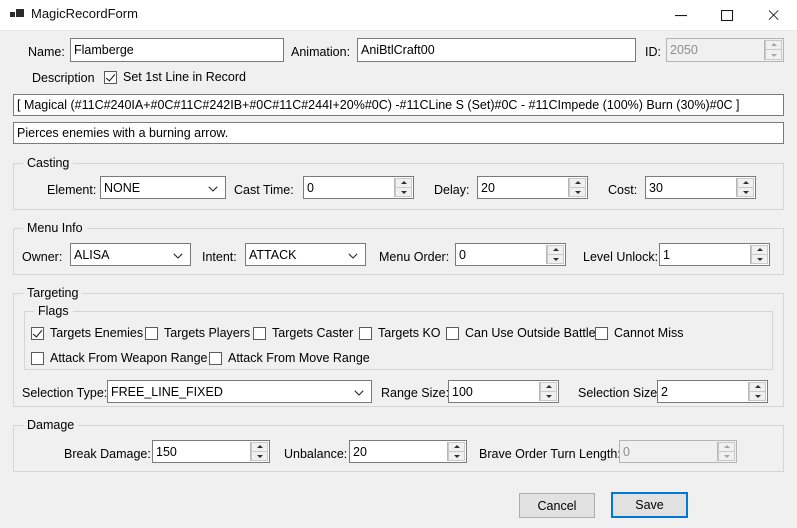 This screenshot has width=797, height=528. I want to click on description-line2-input: Pierces enemies with a burning arrow., so click(398, 133).